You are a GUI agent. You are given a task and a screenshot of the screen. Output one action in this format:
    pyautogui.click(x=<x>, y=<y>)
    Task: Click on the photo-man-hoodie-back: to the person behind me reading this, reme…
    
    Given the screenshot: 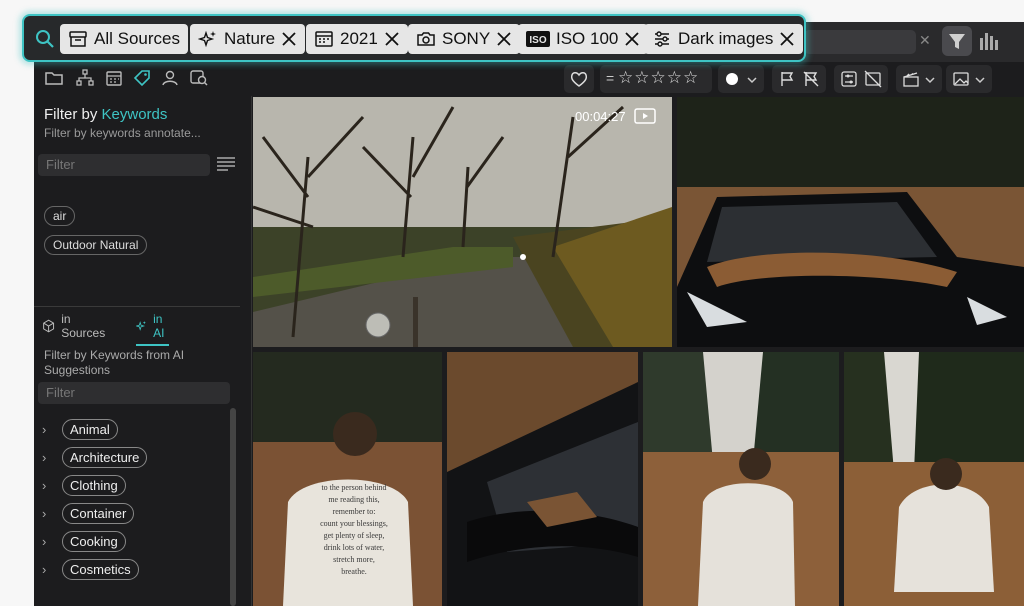 What is the action you would take?
    pyautogui.click(x=347, y=479)
    